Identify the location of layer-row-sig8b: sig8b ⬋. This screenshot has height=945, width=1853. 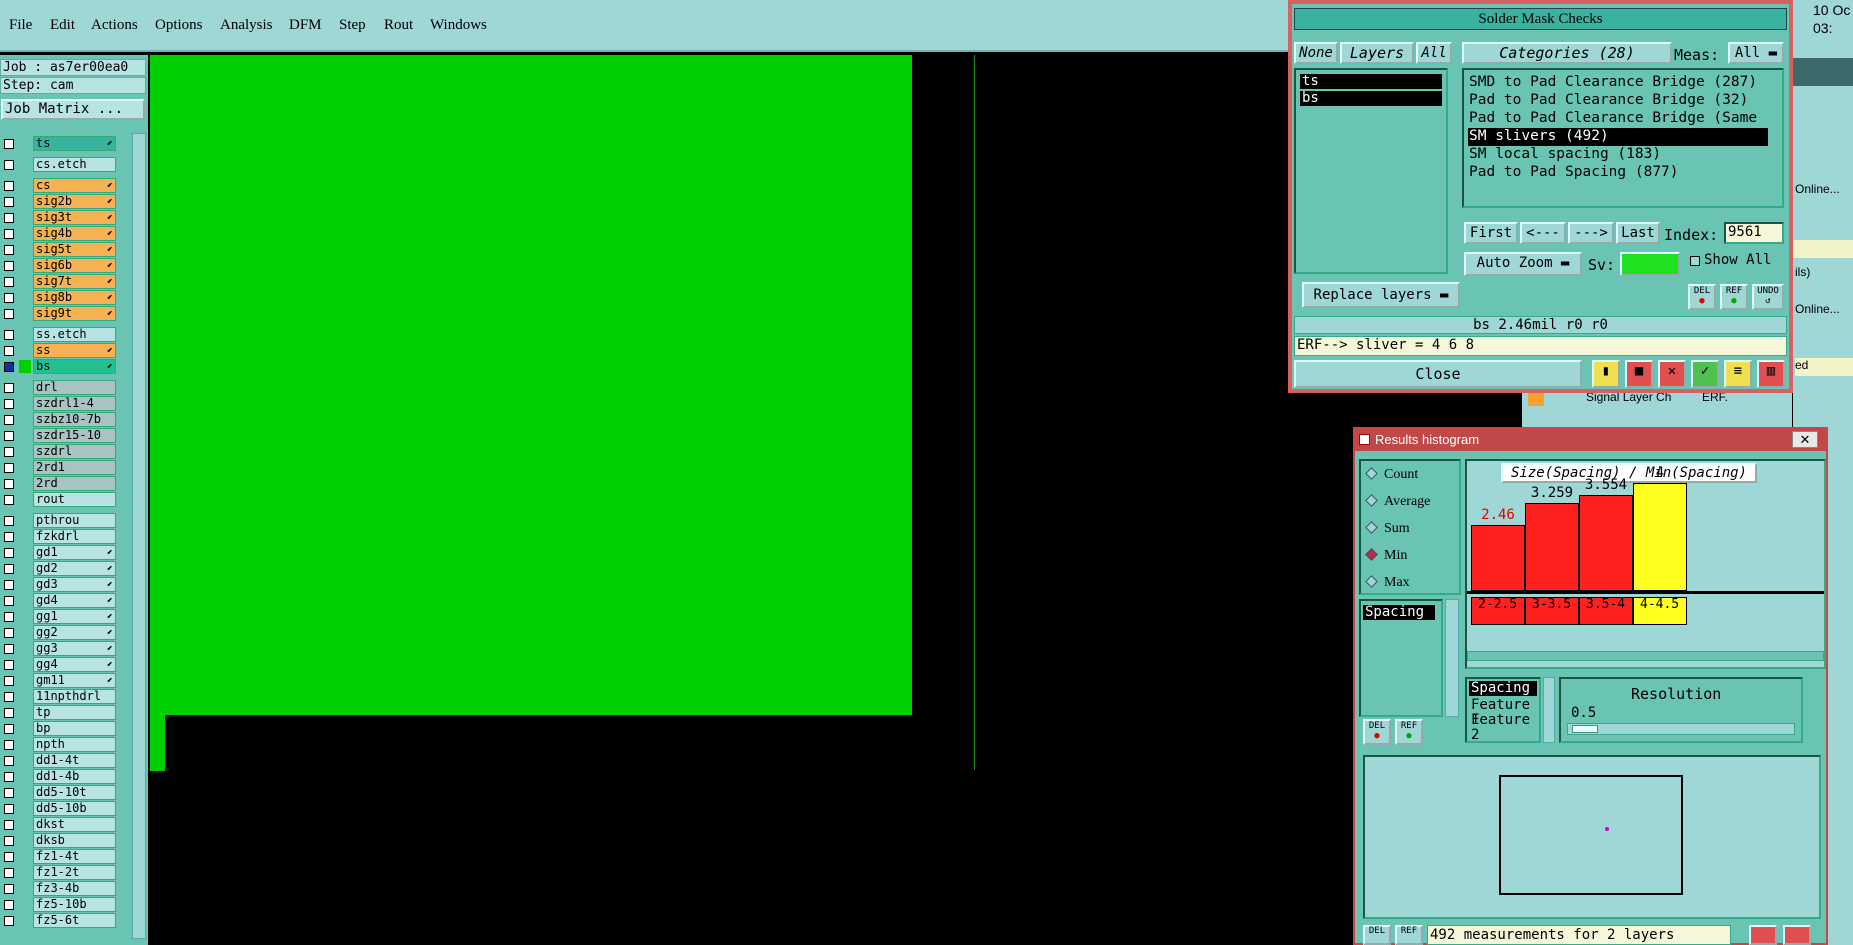
(59, 297).